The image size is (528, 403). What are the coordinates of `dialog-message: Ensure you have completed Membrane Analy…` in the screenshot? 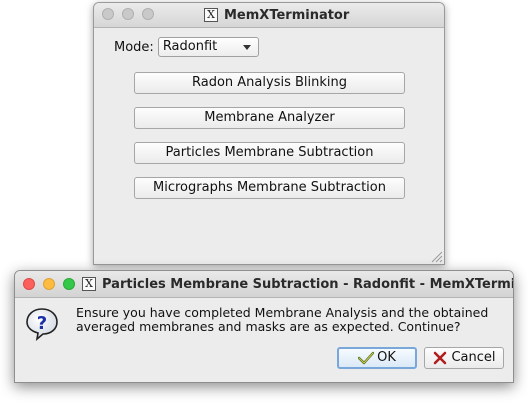 It's located at (282, 320).